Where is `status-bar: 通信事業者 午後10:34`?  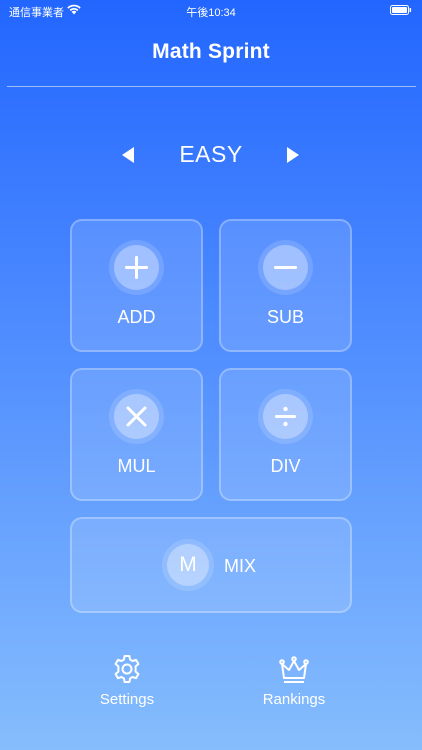
status-bar: 通信事業者 午後10:34 is located at coordinates (211, 11).